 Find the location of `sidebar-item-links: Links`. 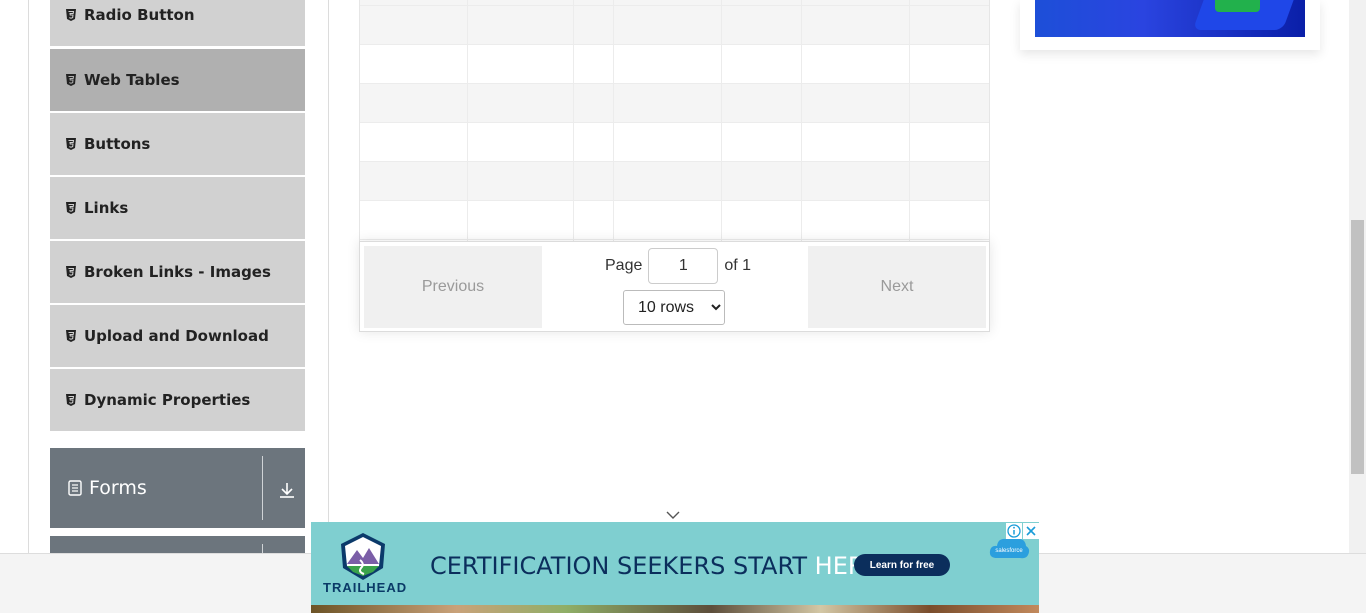

sidebar-item-links: Links is located at coordinates (177, 208).